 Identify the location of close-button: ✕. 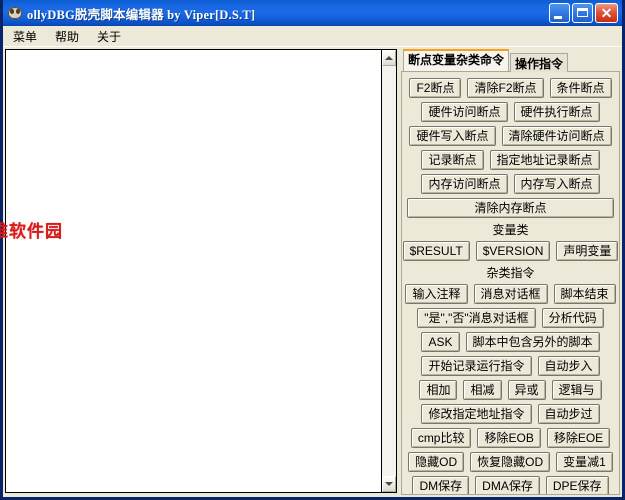
(606, 13).